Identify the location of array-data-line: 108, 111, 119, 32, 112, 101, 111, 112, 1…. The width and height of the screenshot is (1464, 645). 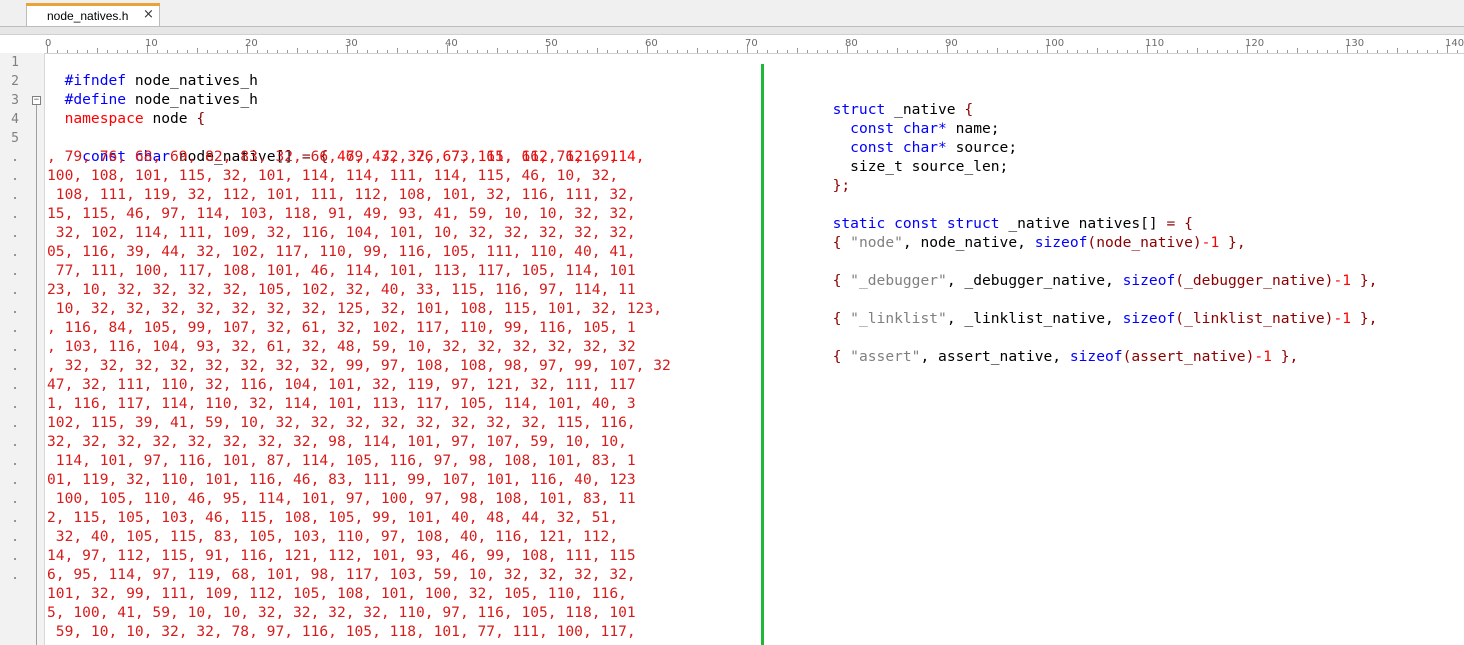
(341, 194).